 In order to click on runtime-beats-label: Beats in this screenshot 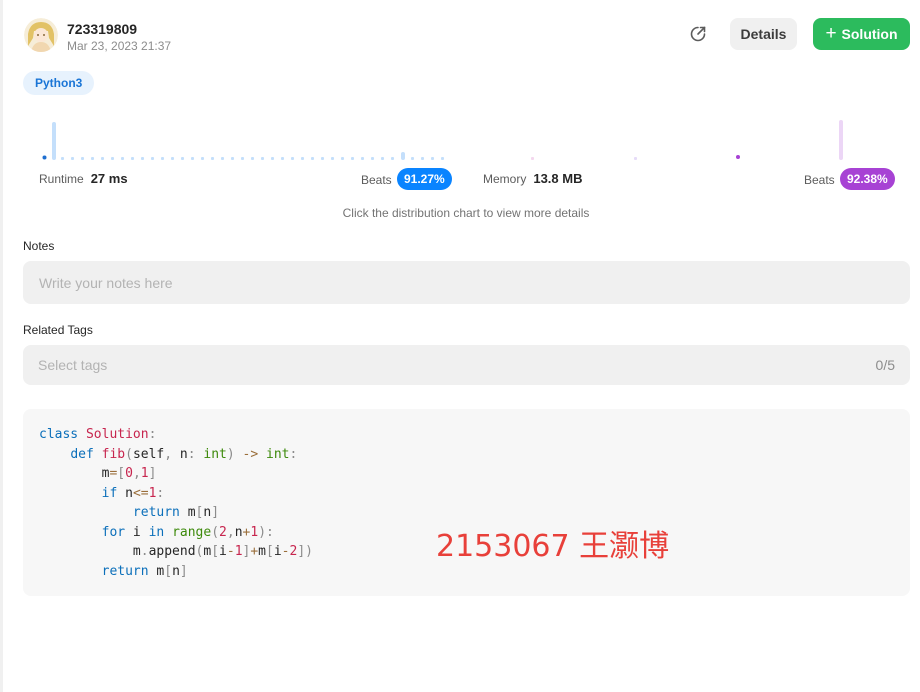, I will do `click(376, 180)`.